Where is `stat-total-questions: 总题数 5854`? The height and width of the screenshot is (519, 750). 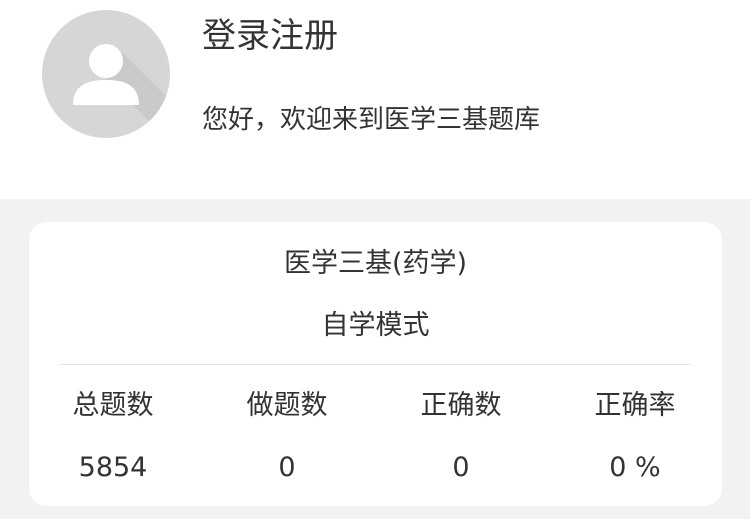
stat-total-questions: 总题数 5854 is located at coordinates (113, 437).